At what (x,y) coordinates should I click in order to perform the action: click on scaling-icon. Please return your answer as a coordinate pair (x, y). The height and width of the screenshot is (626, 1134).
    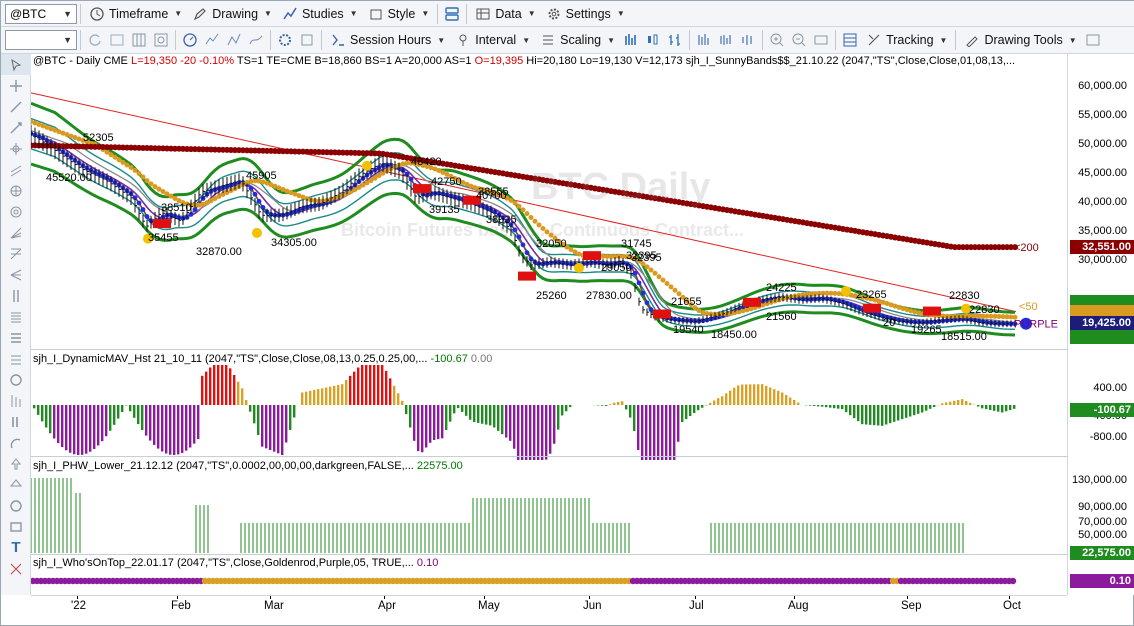
    Looking at the image, I should click on (548, 40).